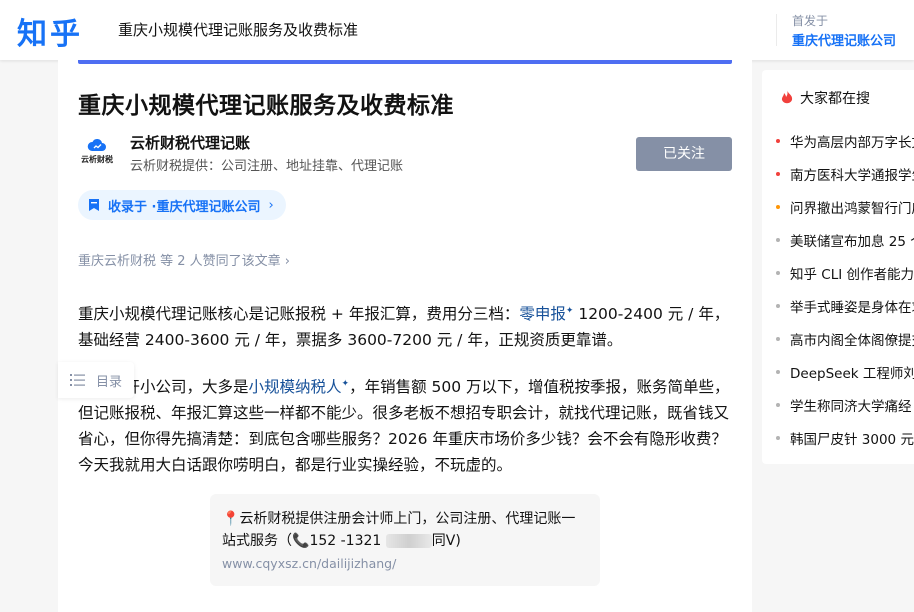 The height and width of the screenshot is (612, 914). What do you see at coordinates (190, 142) in the screenshot?
I see `author-name: 云析财税代理记账` at bounding box center [190, 142].